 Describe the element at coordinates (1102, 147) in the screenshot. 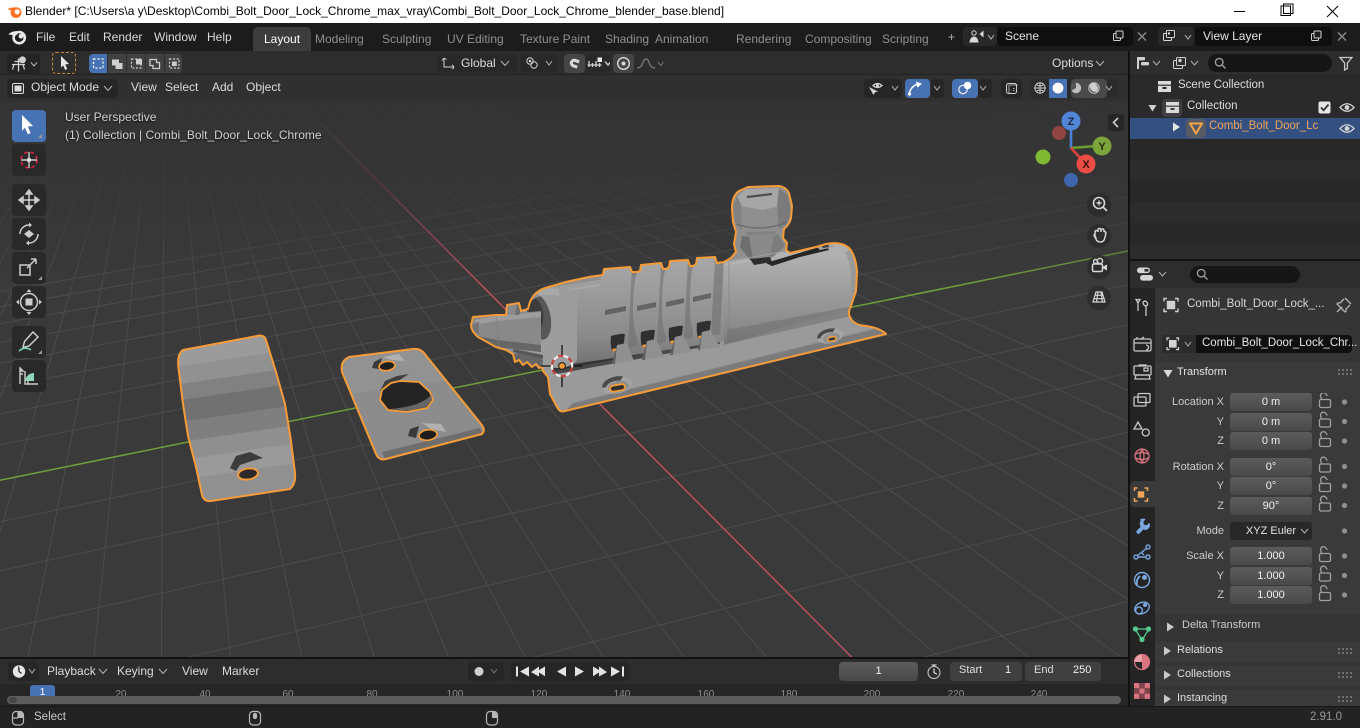

I see `svg-text: Y` at that location.